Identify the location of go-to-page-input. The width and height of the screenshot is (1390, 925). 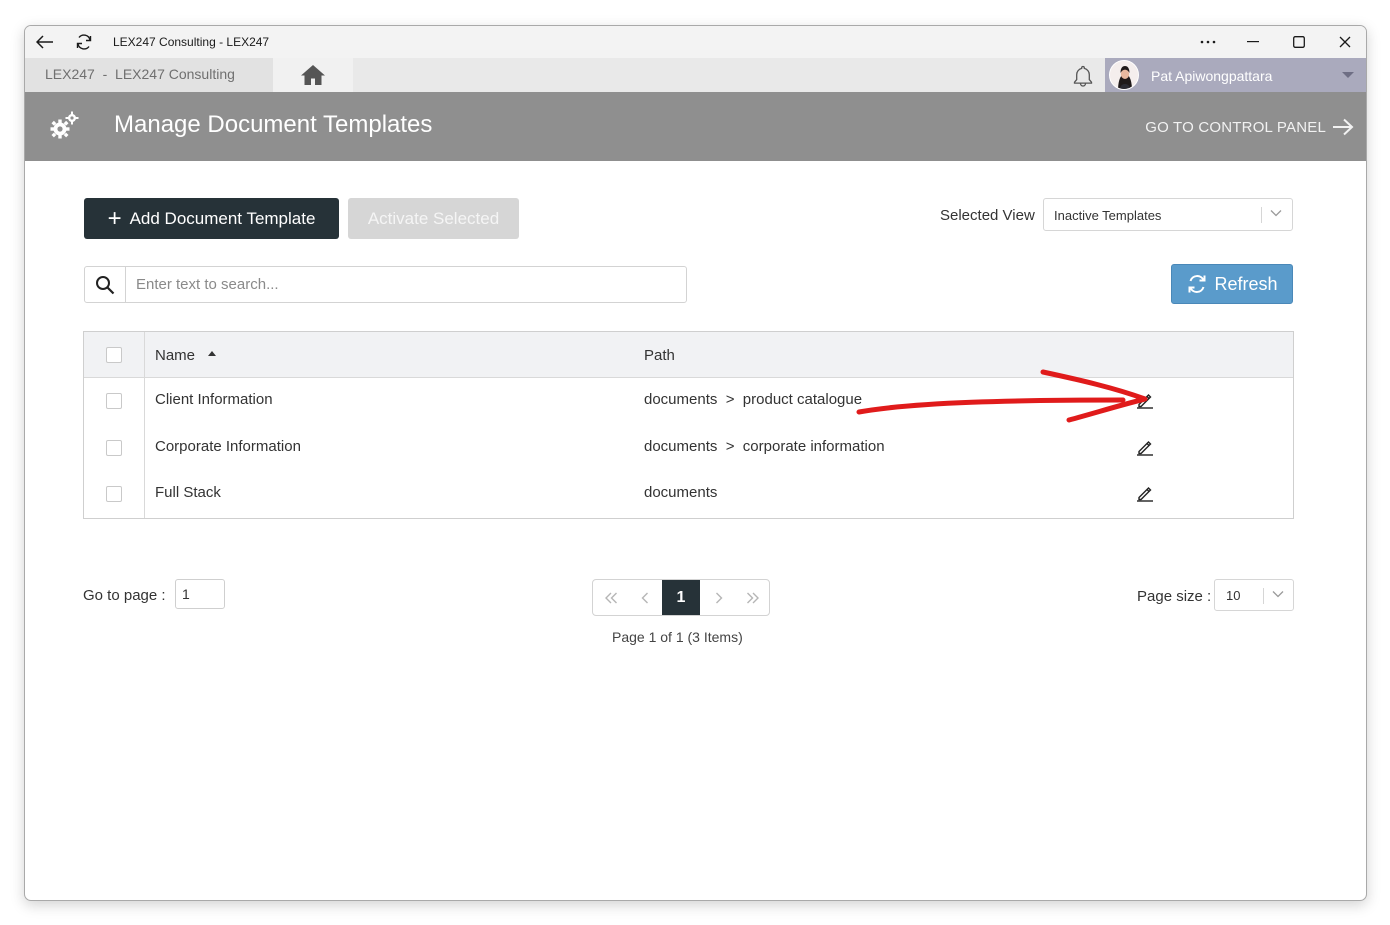
(200, 594).